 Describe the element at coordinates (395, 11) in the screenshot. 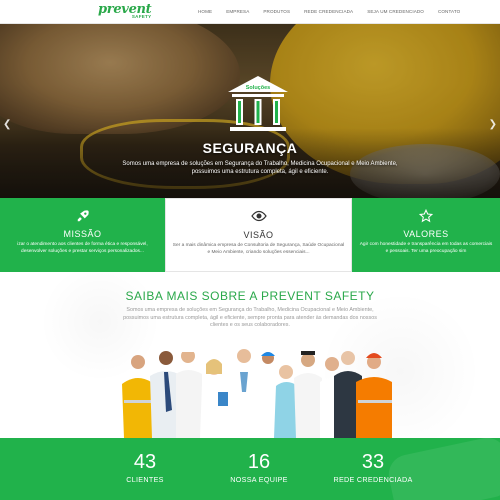

I see `menu-item-seja-um-credenciado: SEJA UM CREDENCIADO` at that location.